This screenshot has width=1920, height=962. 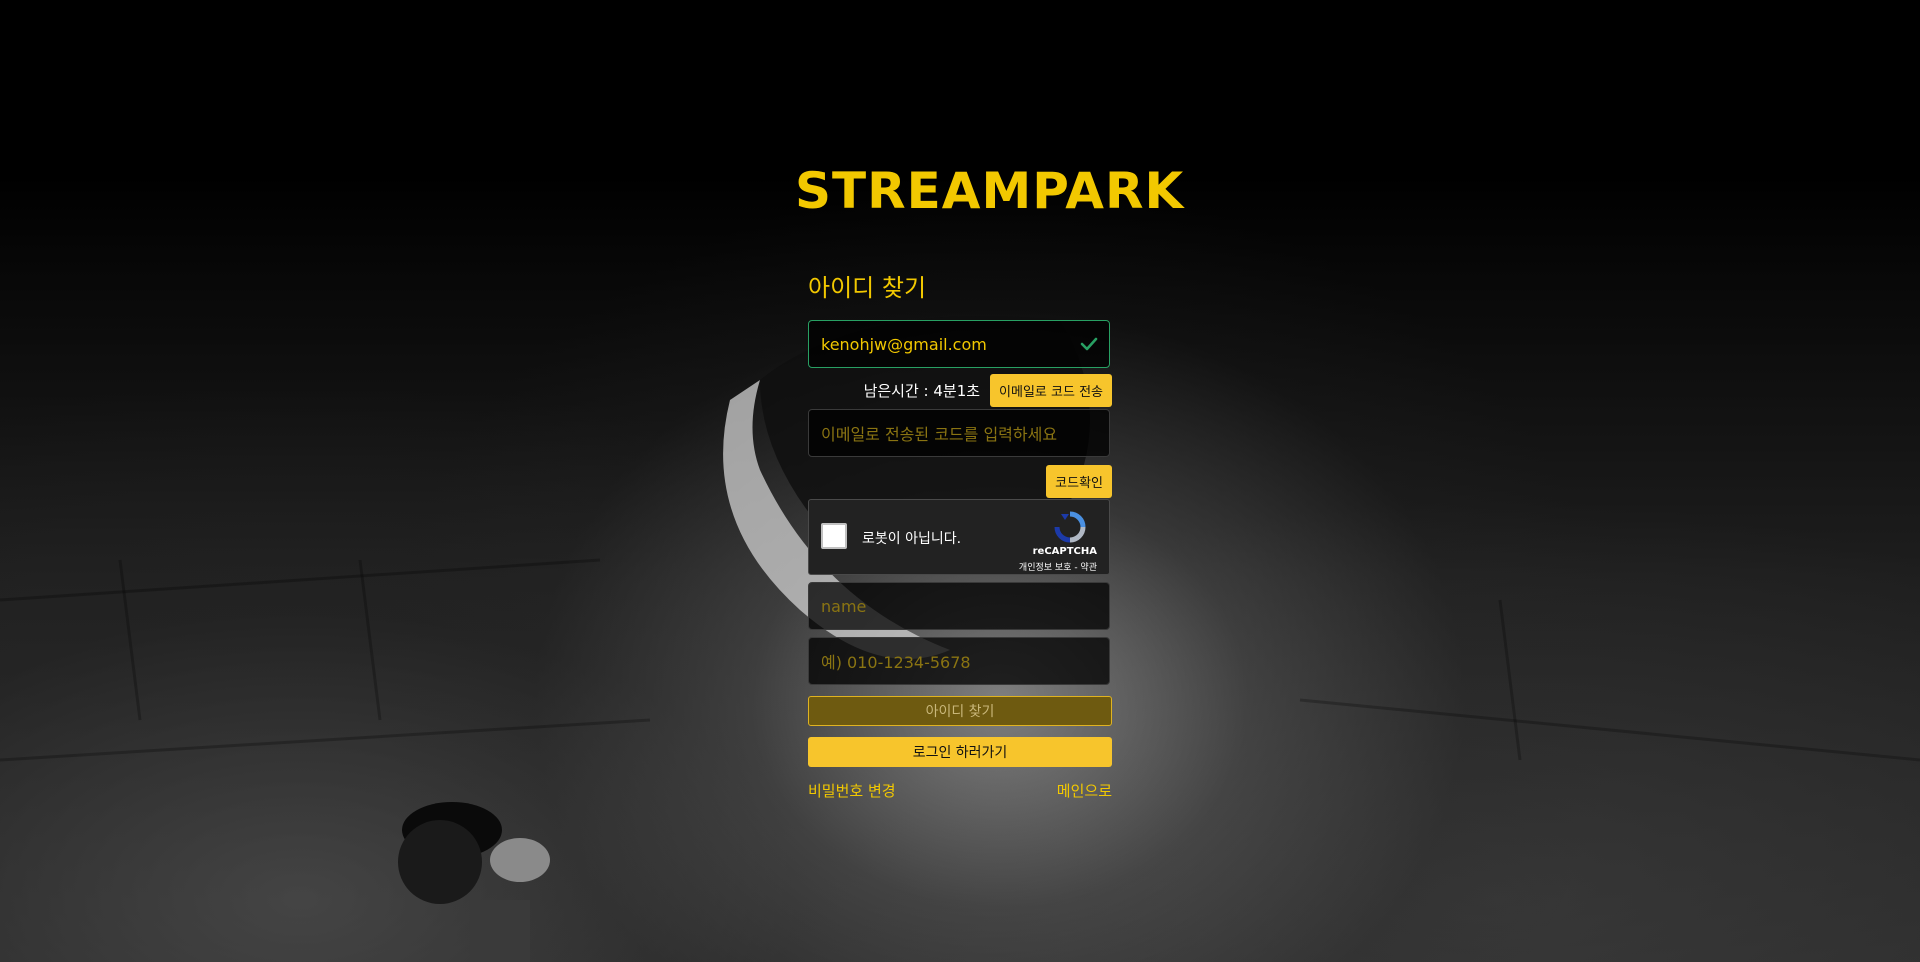 I want to click on verification-code-input: 이메일로 전송된 코드를 입력하세요, so click(x=959, y=433).